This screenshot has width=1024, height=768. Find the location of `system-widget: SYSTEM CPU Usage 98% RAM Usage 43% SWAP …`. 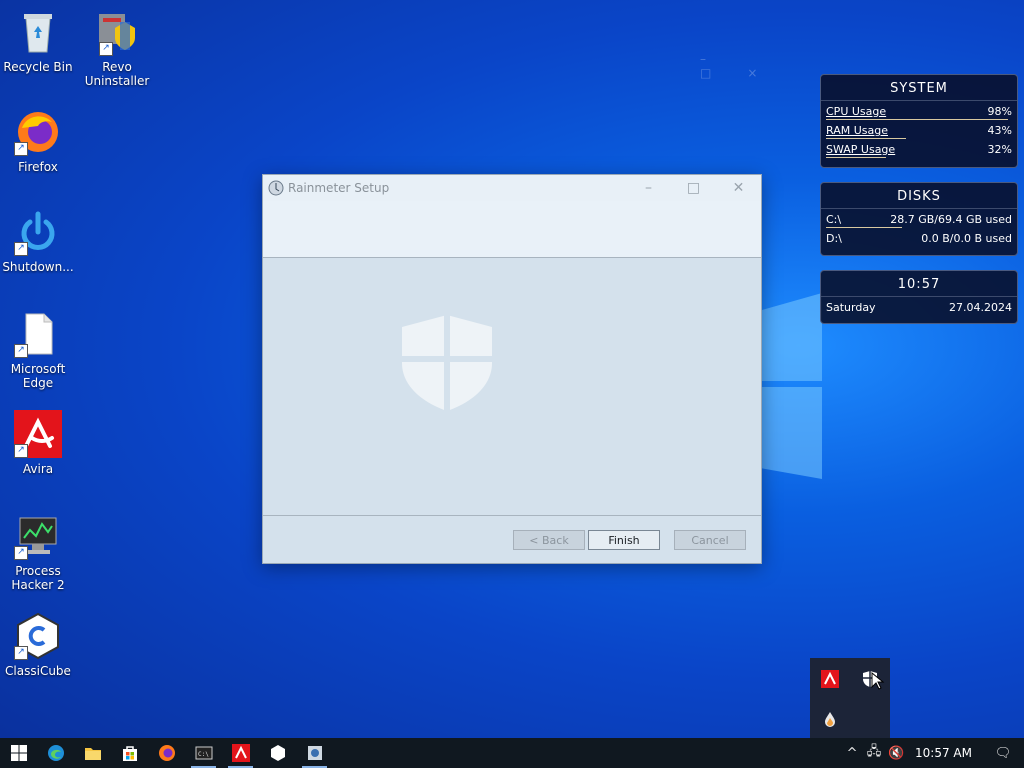

system-widget: SYSTEM CPU Usage 98% RAM Usage 43% SWAP … is located at coordinates (919, 121).